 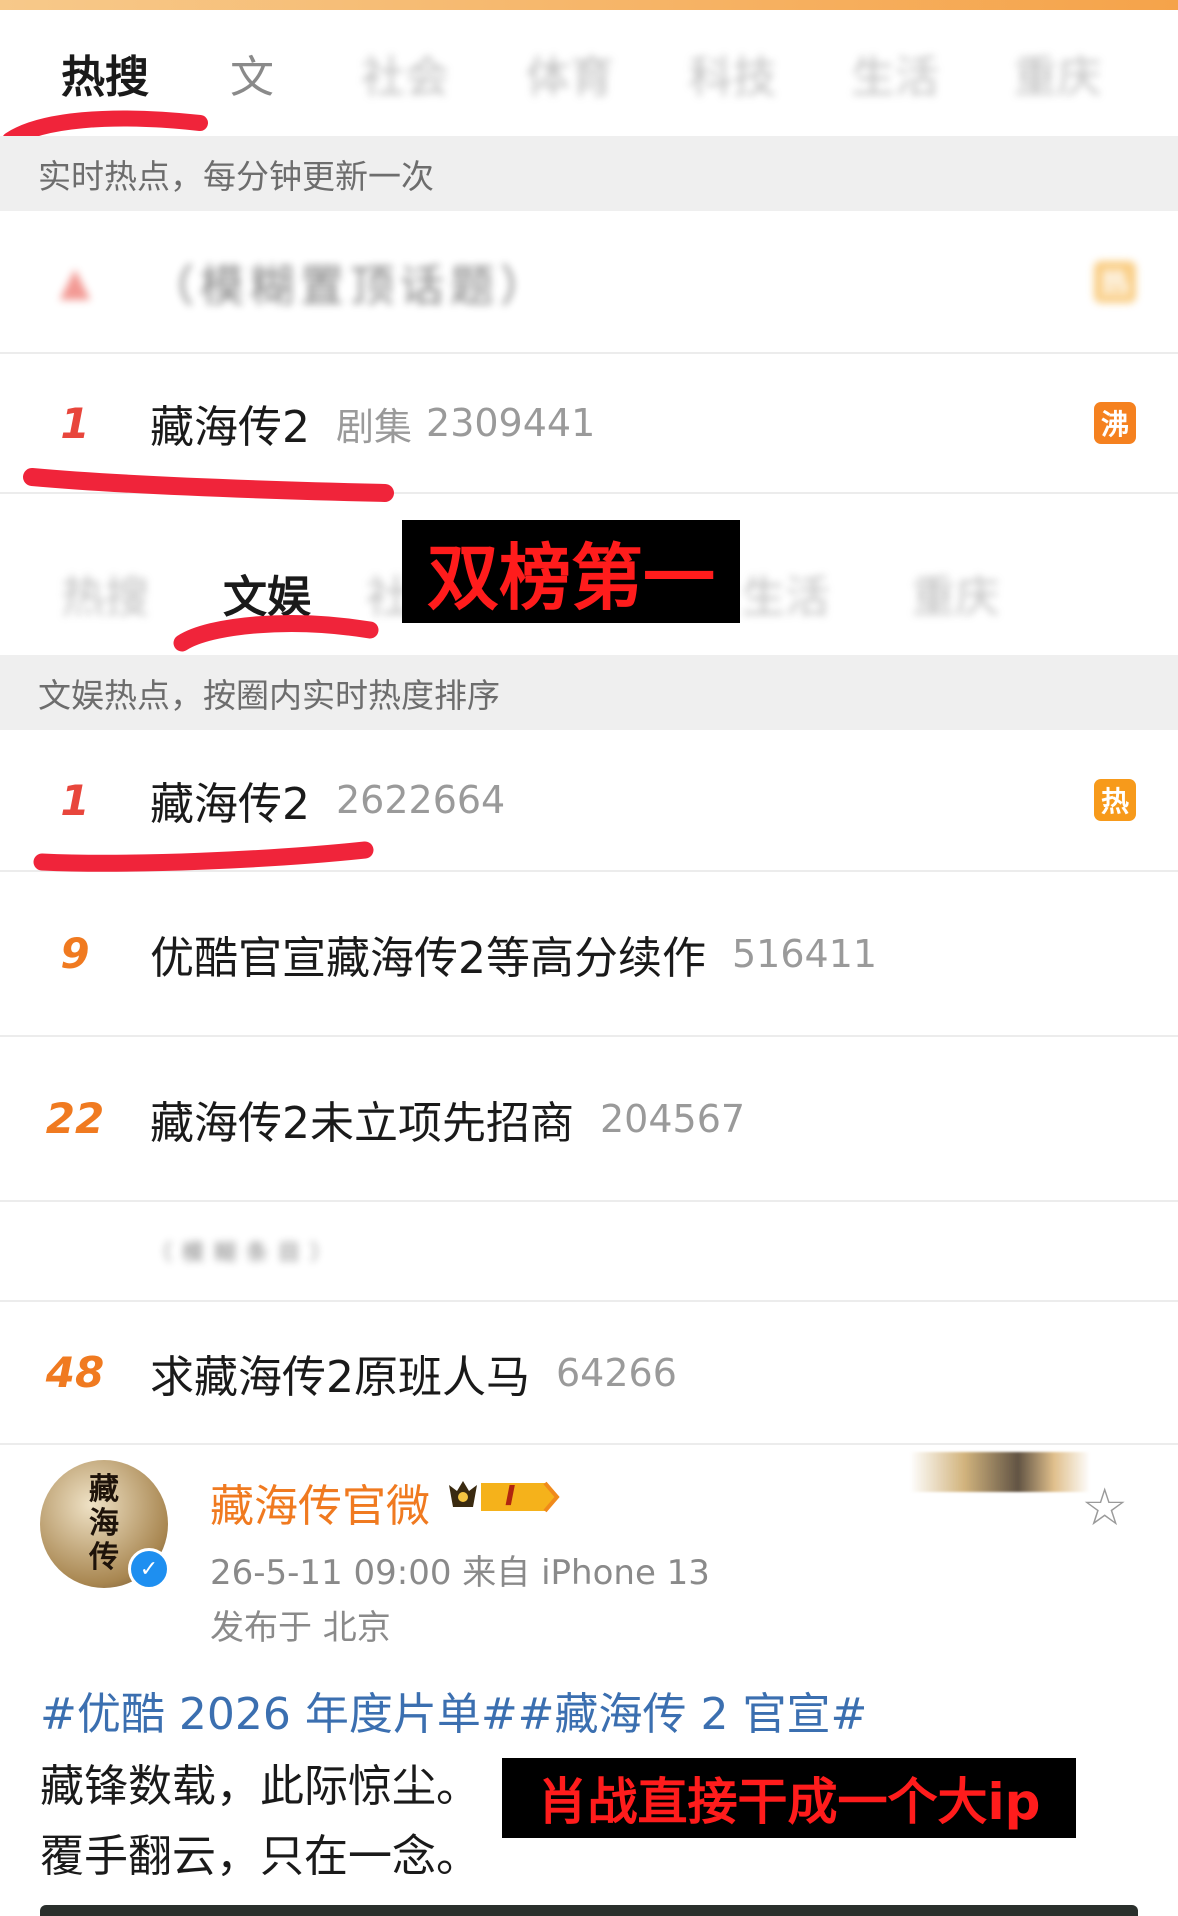 What do you see at coordinates (1104, 1508) in the screenshot?
I see `star-outline-icon: ☆` at bounding box center [1104, 1508].